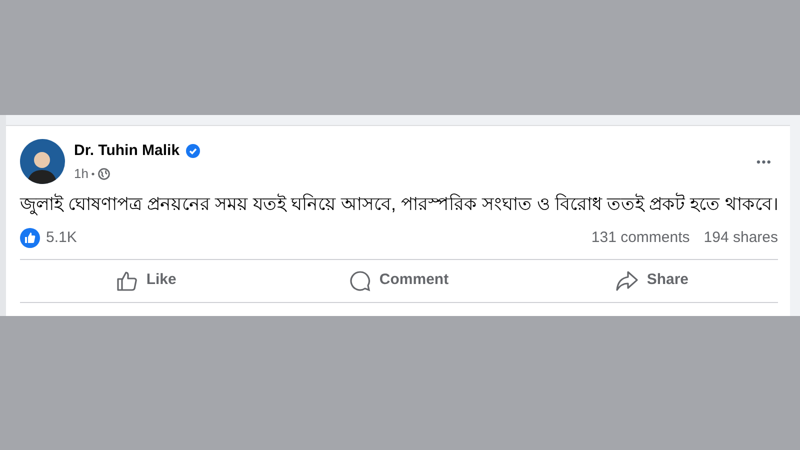 The image size is (800, 450). I want to click on like-button: Like, so click(146, 281).